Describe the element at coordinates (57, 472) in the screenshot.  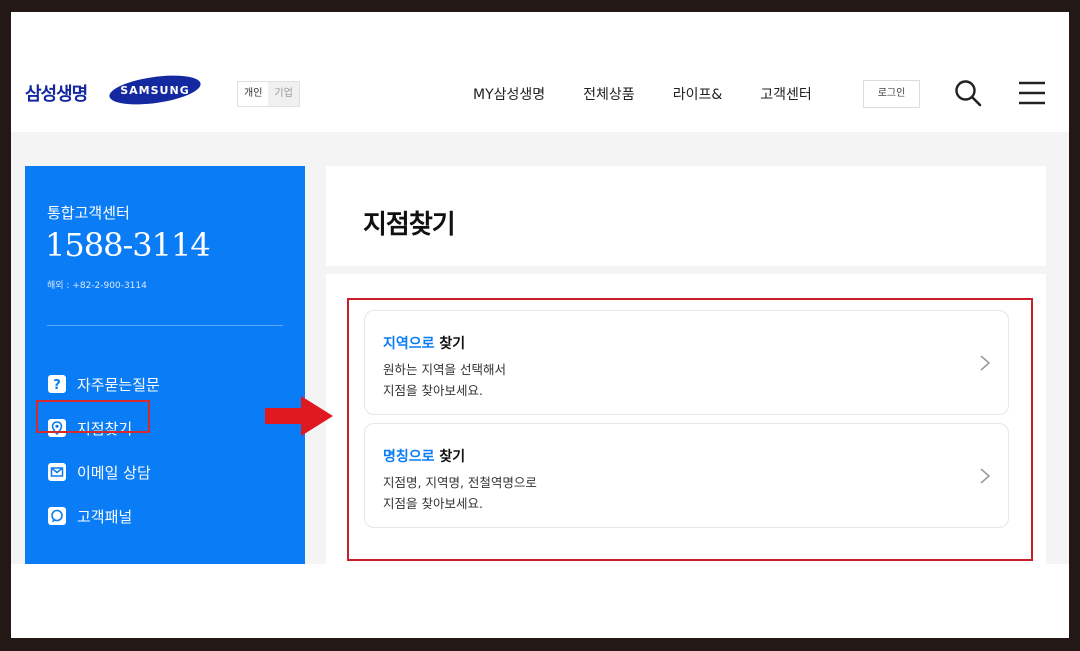
I see `mail-icon` at that location.